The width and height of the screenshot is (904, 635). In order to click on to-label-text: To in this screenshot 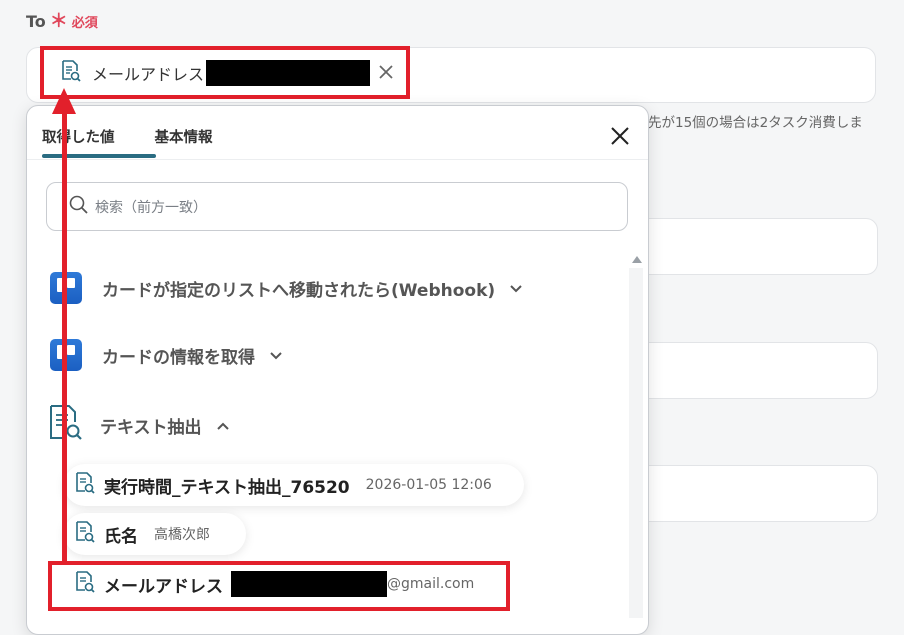, I will do `click(36, 21)`.